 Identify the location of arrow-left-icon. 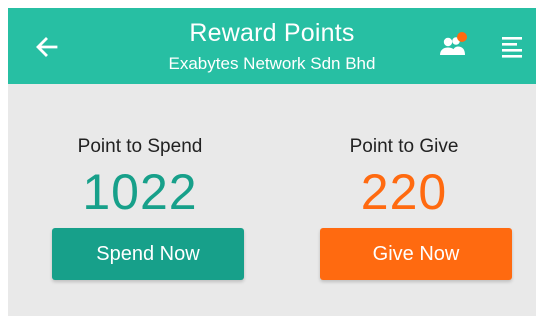
(47, 47).